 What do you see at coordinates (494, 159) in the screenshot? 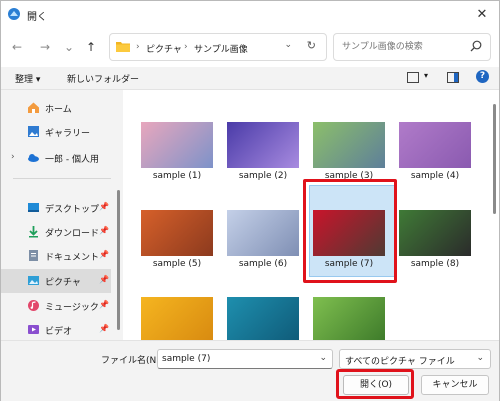
I see `content-scrollbar` at bounding box center [494, 159].